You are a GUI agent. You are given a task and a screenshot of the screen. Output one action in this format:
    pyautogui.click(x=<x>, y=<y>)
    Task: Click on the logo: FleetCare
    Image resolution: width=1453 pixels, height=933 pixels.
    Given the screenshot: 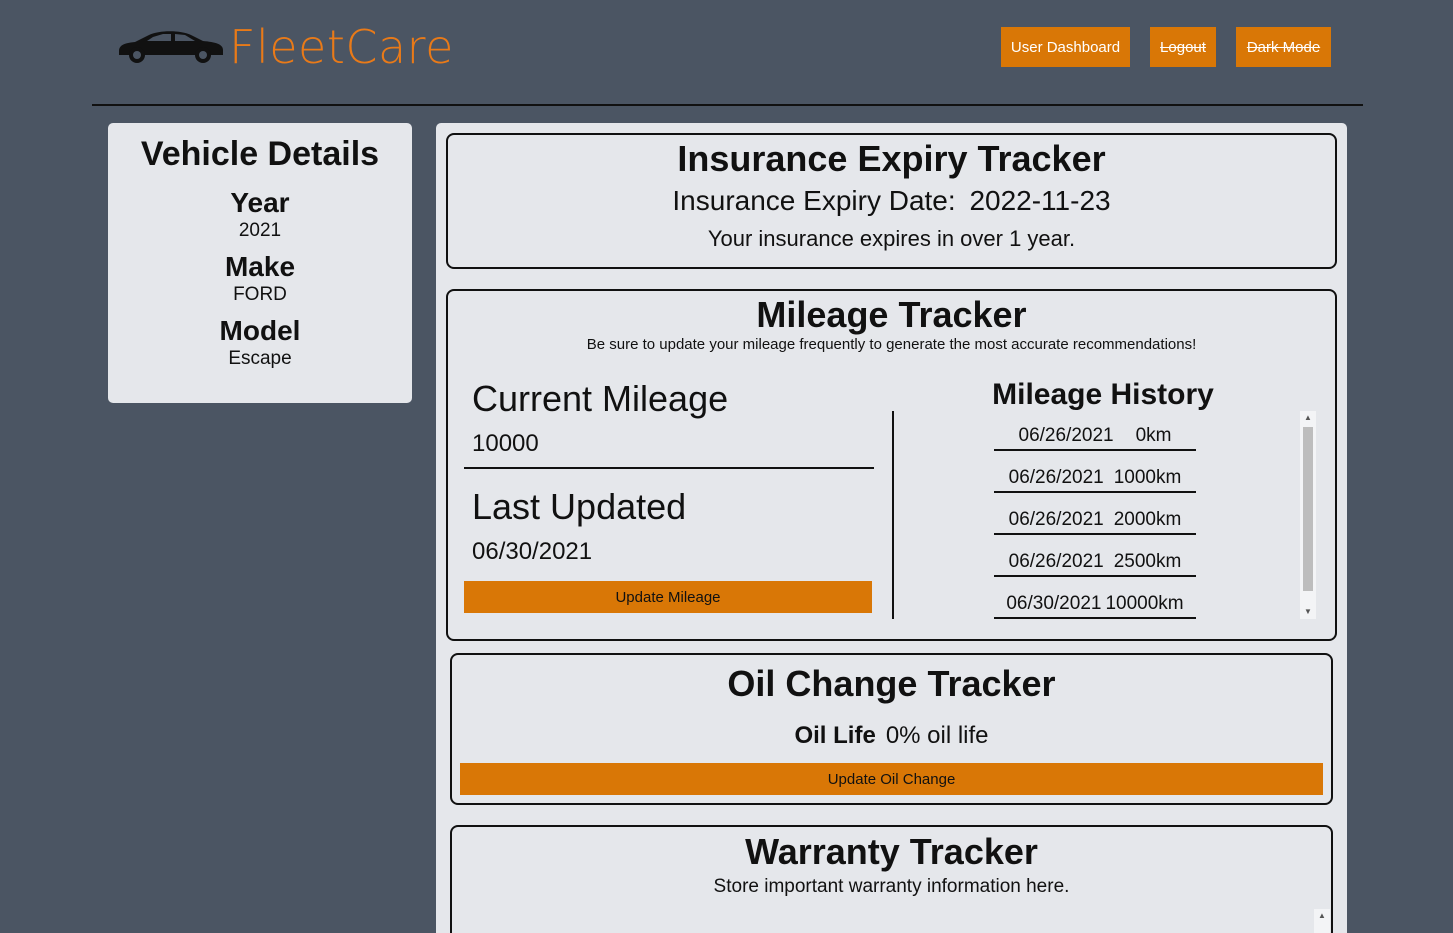 What is the action you would take?
    pyautogui.click(x=284, y=47)
    